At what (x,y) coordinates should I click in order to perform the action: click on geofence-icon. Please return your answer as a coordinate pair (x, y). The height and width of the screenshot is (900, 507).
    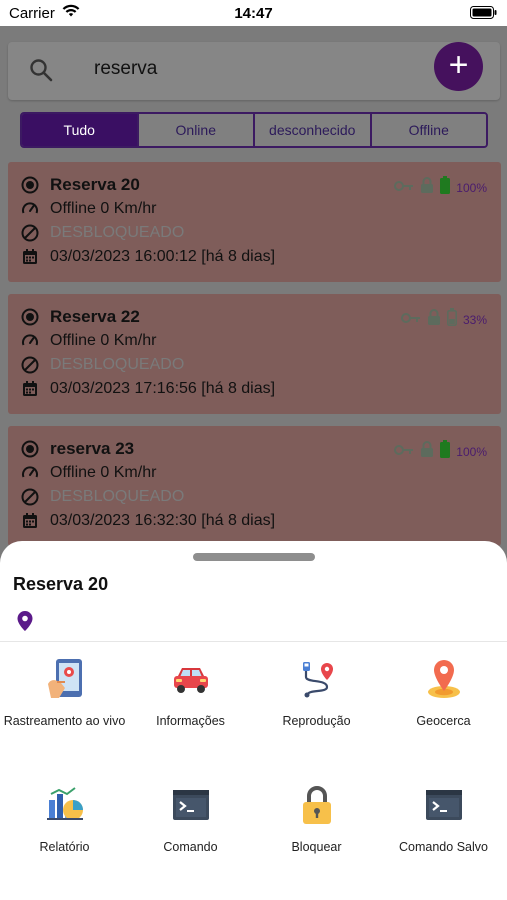
    Looking at the image, I should click on (443, 679).